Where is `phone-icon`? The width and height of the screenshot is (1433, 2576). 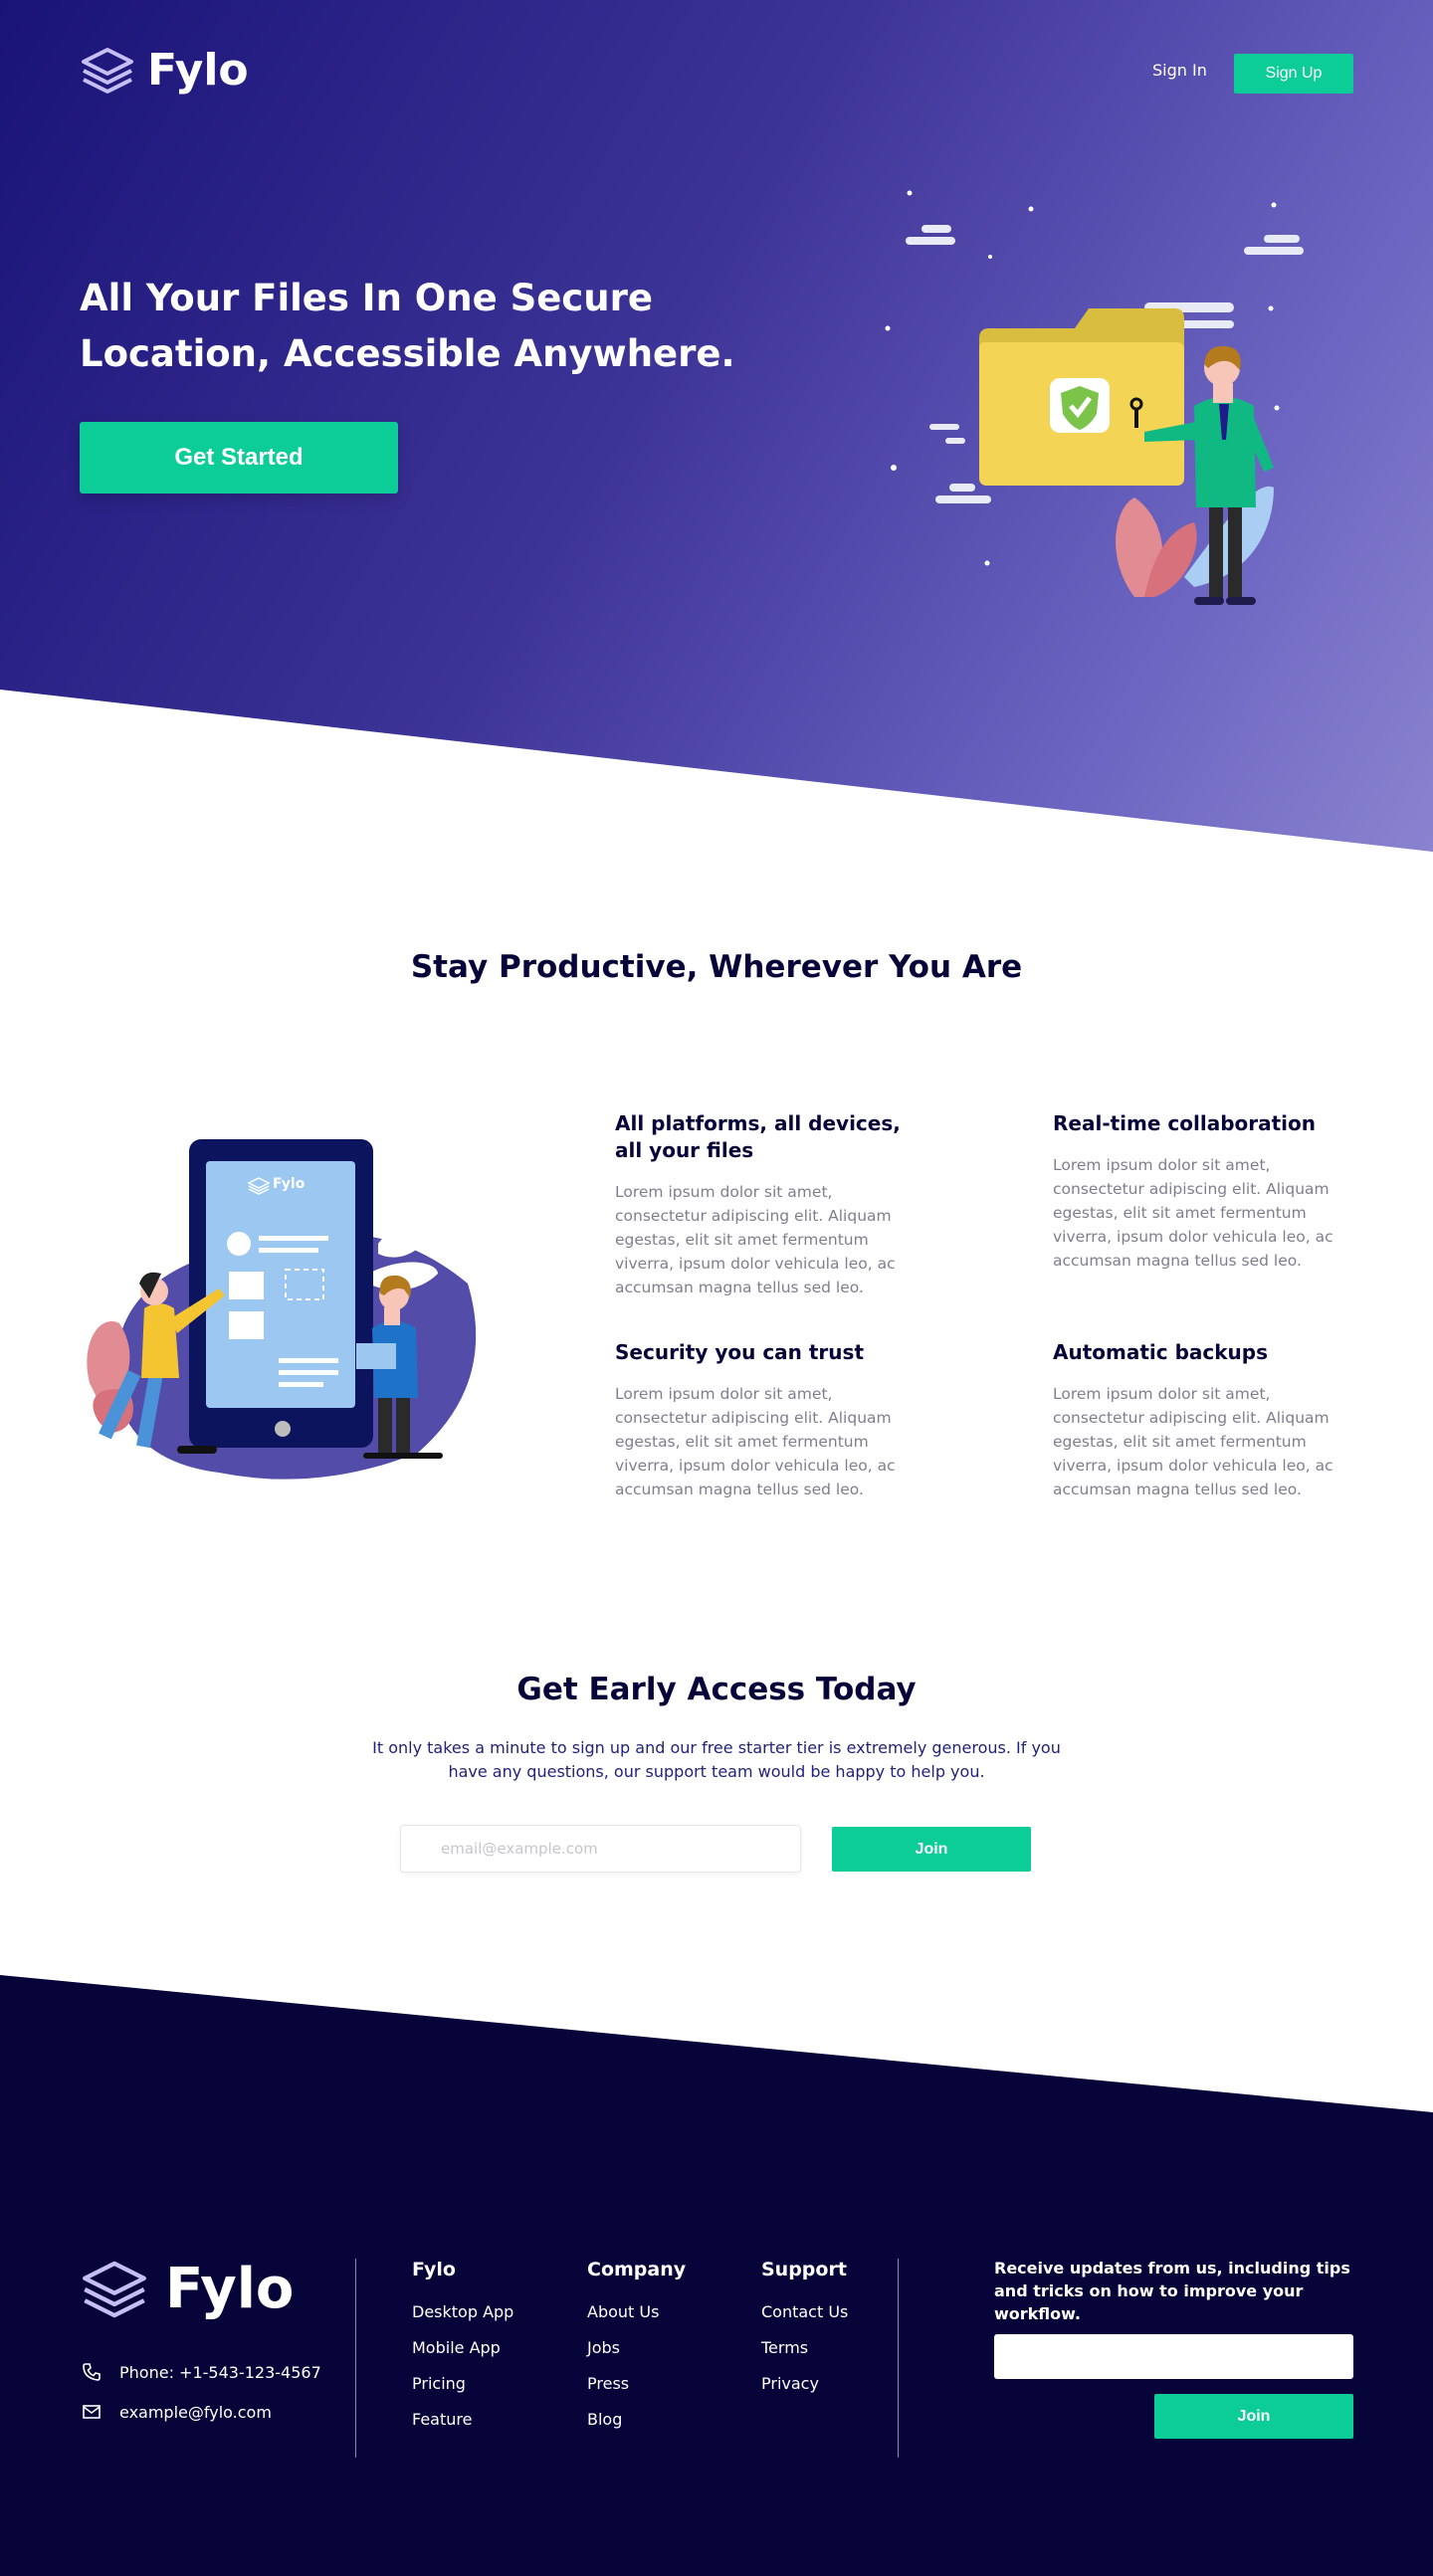
phone-icon is located at coordinates (92, 2372).